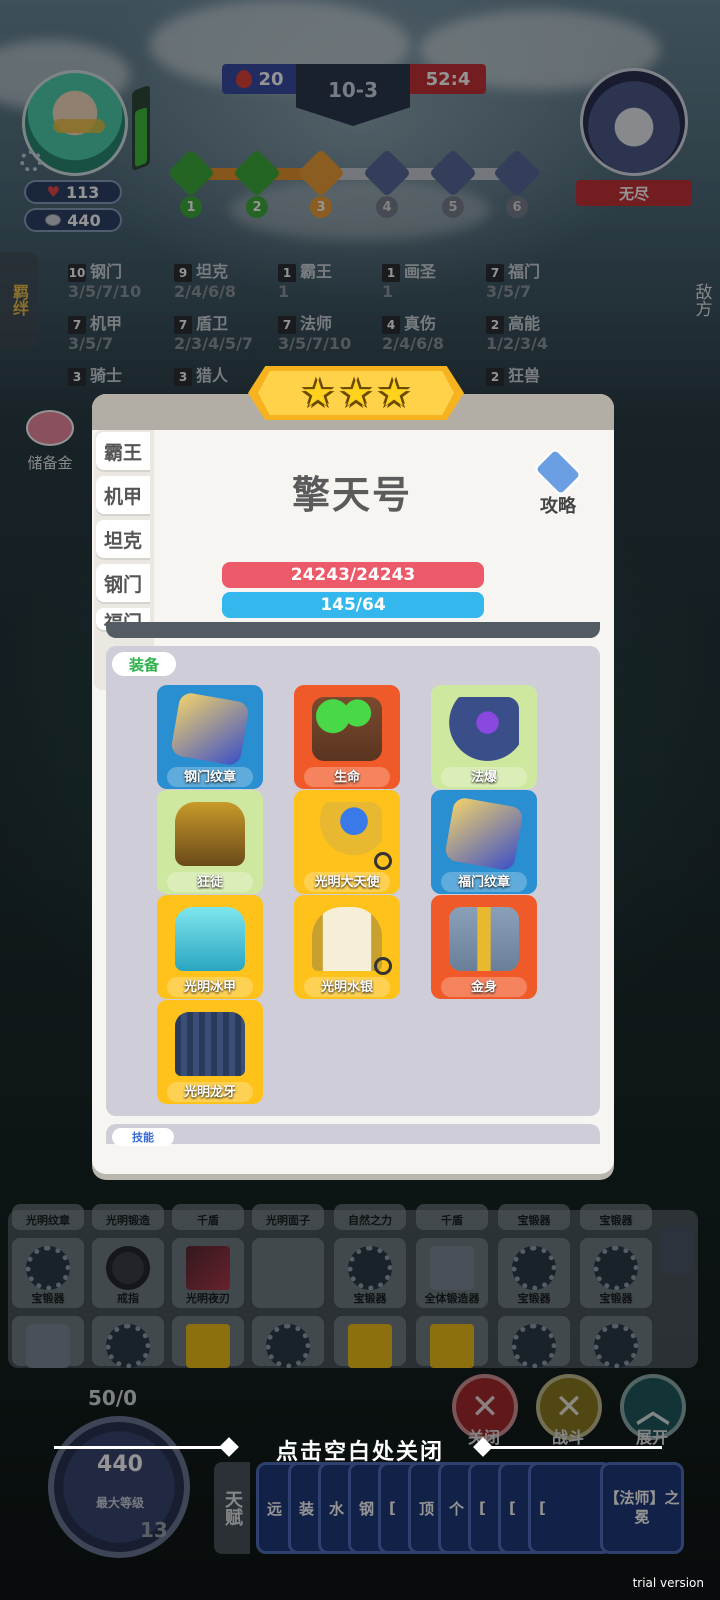  What do you see at coordinates (209, 882) in the screenshot?
I see `equipment-name: 狂徒` at bounding box center [209, 882].